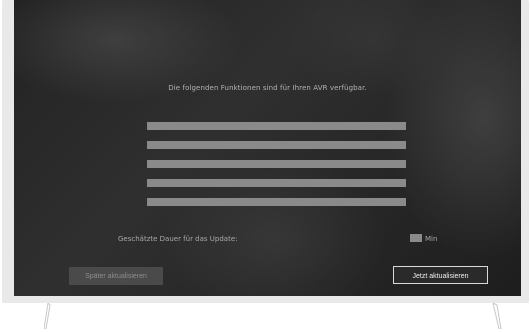 The height and width of the screenshot is (332, 531). I want to click on update-now-button: Jetzt aktualisieren, so click(440, 275).